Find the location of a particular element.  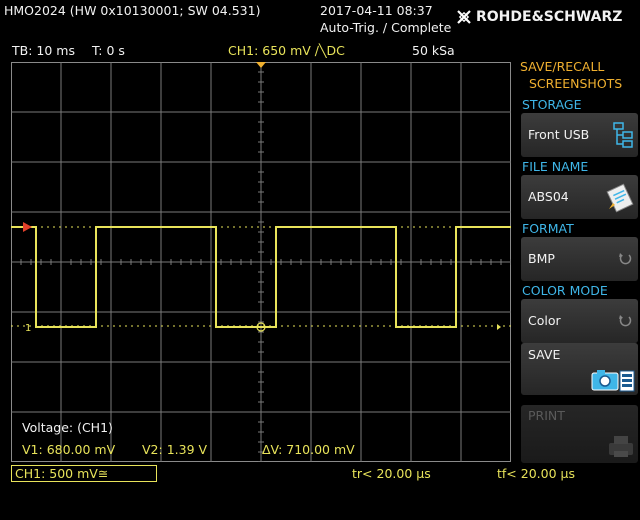

format-label: FORMAT is located at coordinates (548, 228).